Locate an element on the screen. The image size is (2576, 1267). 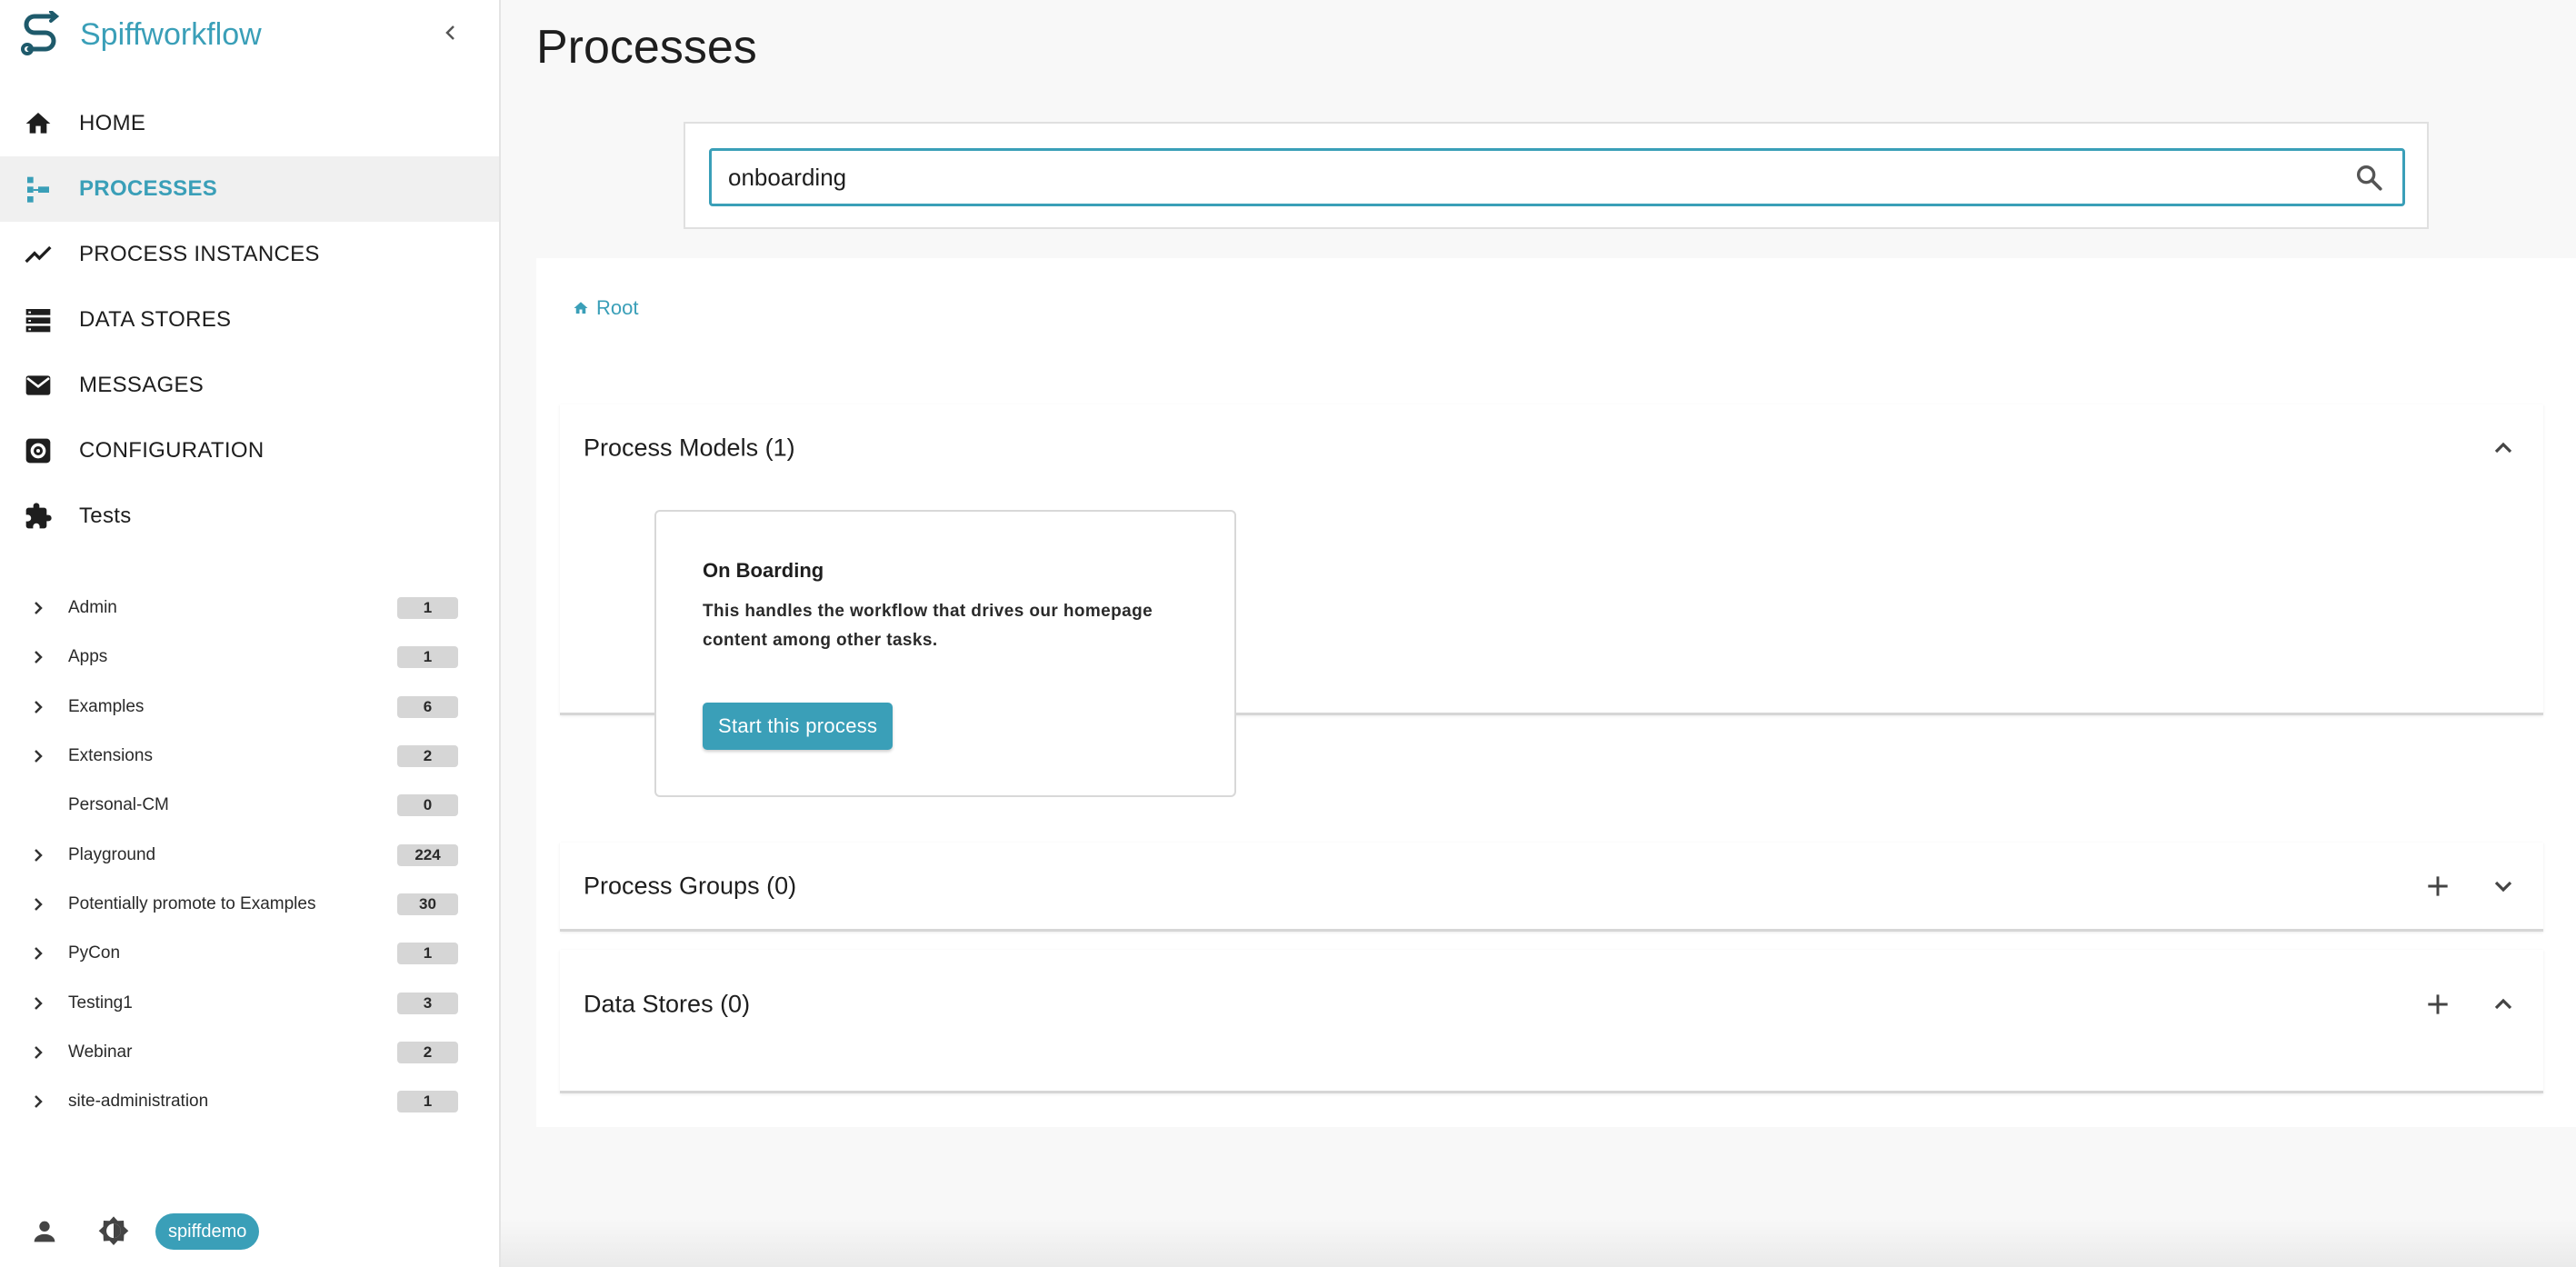
tree-item: Apps 1 is located at coordinates (250, 658).